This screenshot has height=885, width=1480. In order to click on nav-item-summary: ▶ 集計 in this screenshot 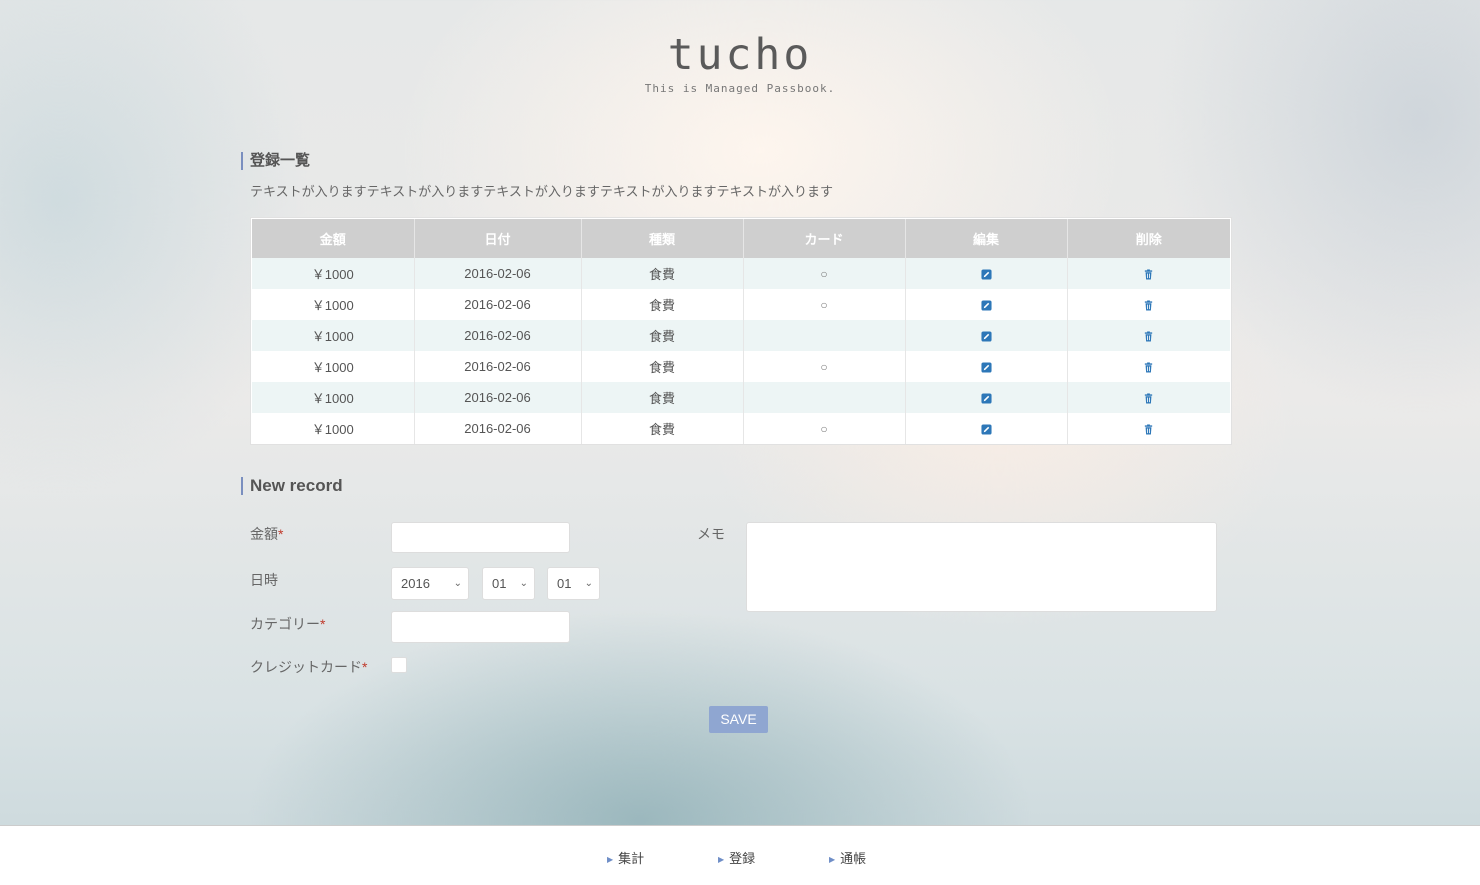, I will do `click(625, 857)`.